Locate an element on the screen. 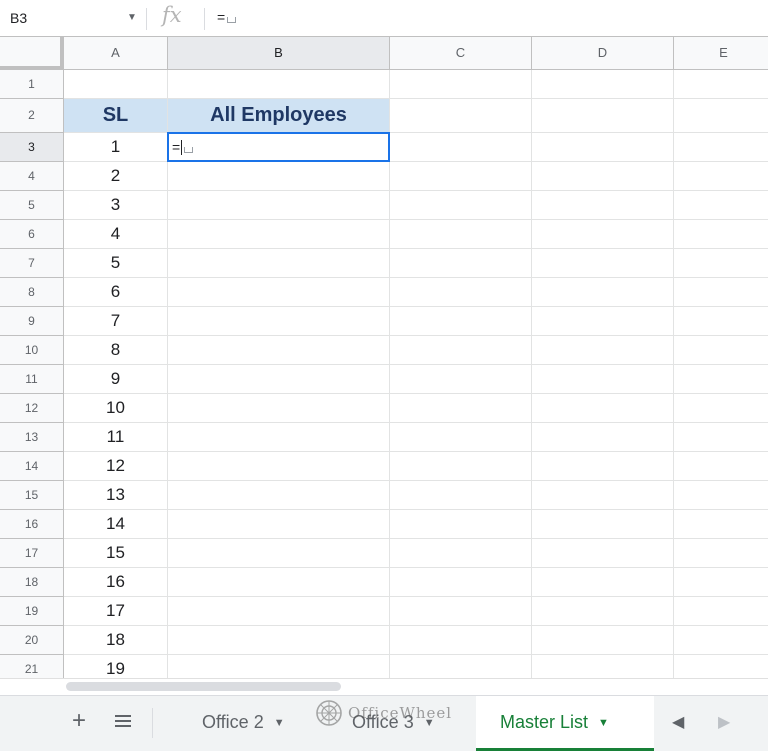  cell-d5 is located at coordinates (603, 205).